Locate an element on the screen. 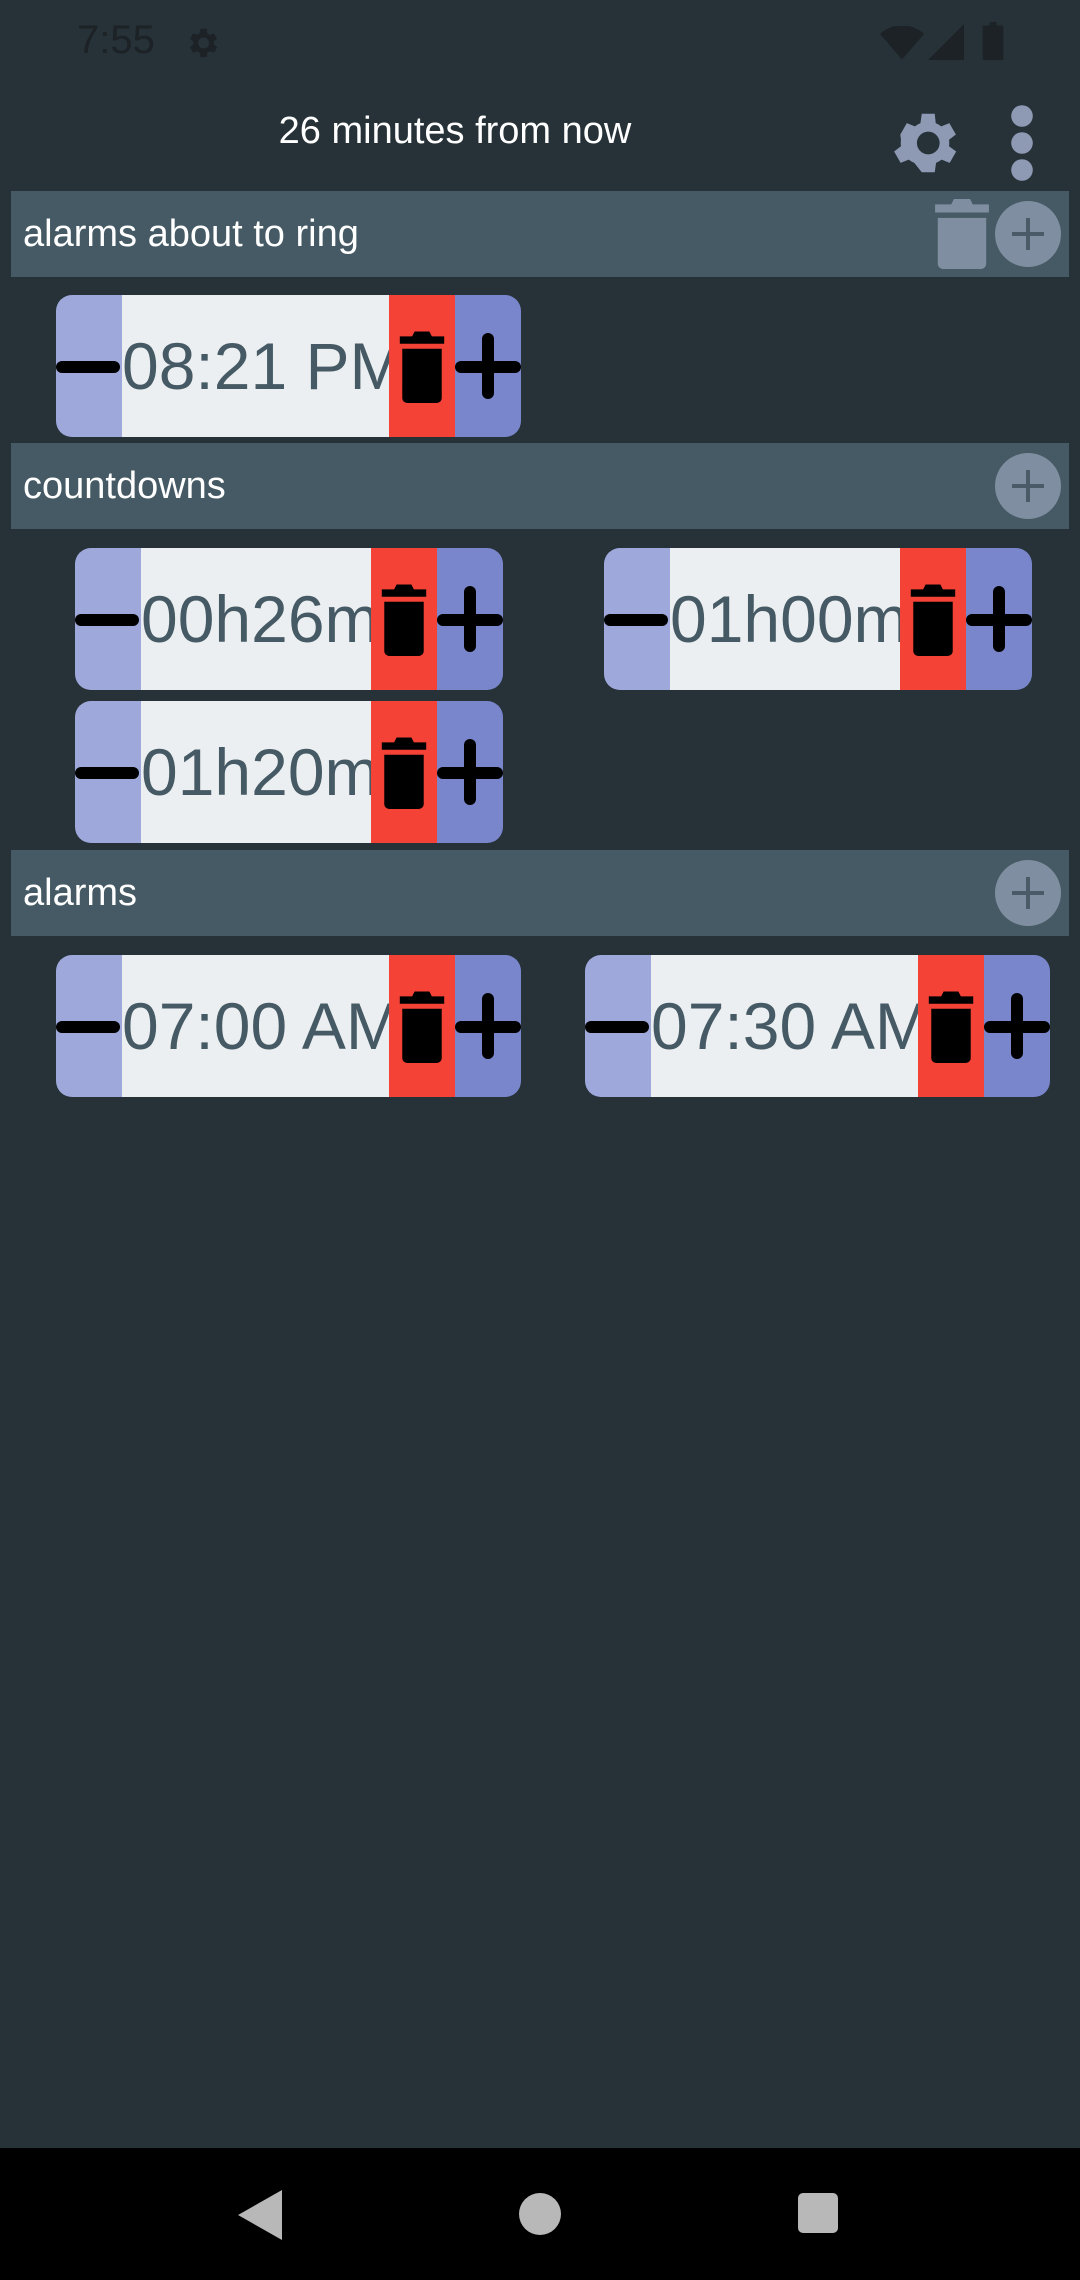 The width and height of the screenshot is (1080, 2280). section-header-alarms: alarms is located at coordinates (540, 893).